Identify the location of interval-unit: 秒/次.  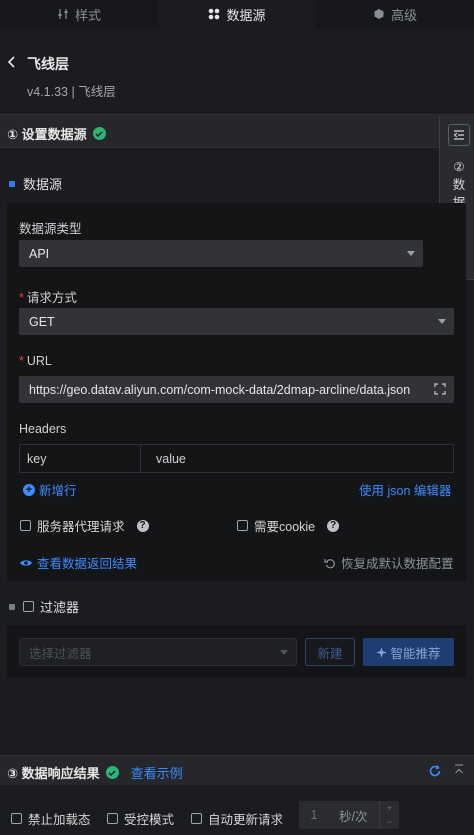
(353, 816).